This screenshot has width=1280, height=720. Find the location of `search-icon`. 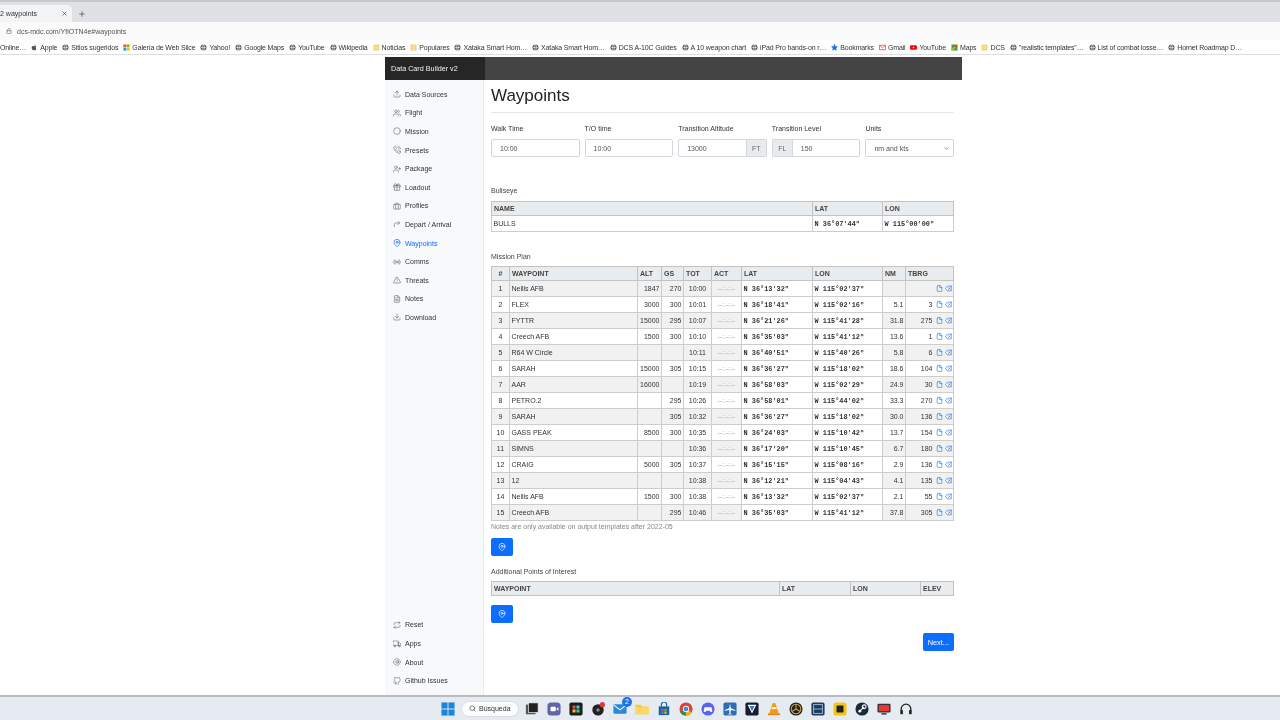

search-icon is located at coordinates (472, 708).